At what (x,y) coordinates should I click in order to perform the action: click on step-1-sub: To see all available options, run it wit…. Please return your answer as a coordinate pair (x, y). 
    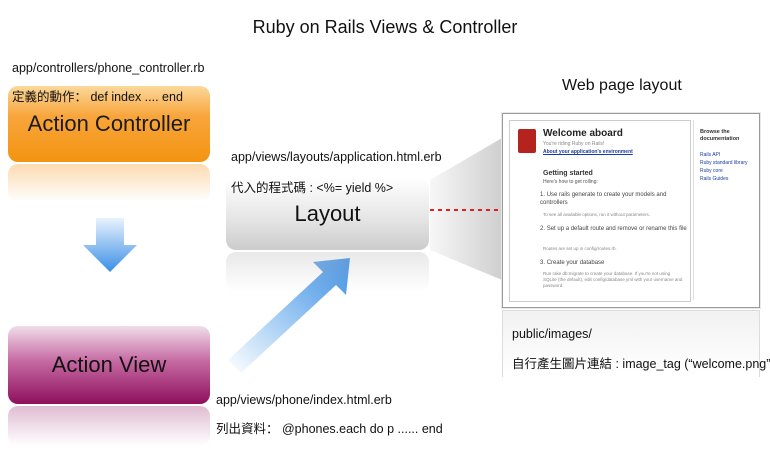
    Looking at the image, I should click on (597, 214).